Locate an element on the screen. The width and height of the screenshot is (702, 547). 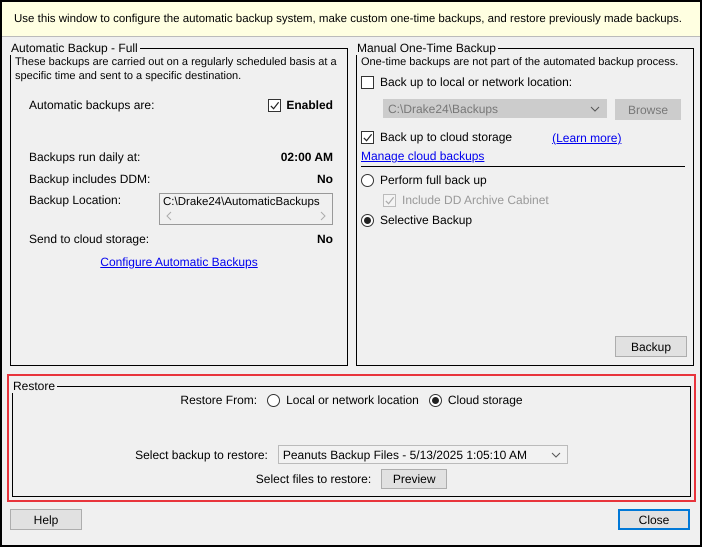
option-label: Cloud storage is located at coordinates (485, 400).